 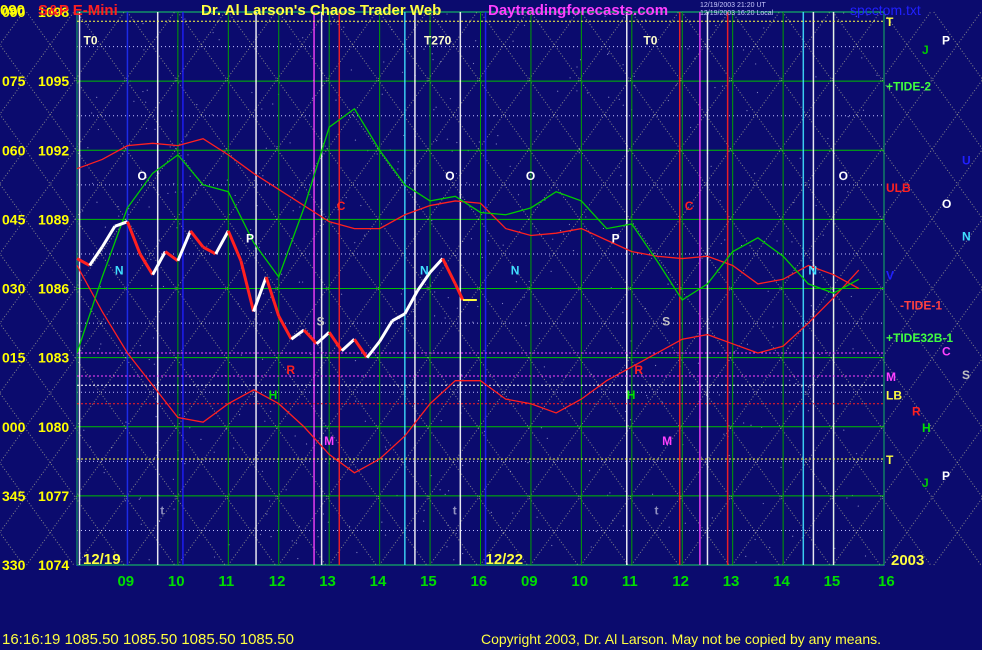 What do you see at coordinates (273, 395) in the screenshot?
I see `planet-label: H` at bounding box center [273, 395].